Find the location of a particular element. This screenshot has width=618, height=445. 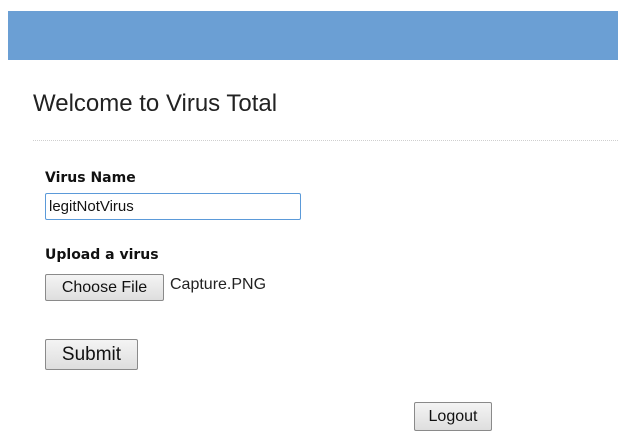

logout-button: Logout is located at coordinates (453, 416).